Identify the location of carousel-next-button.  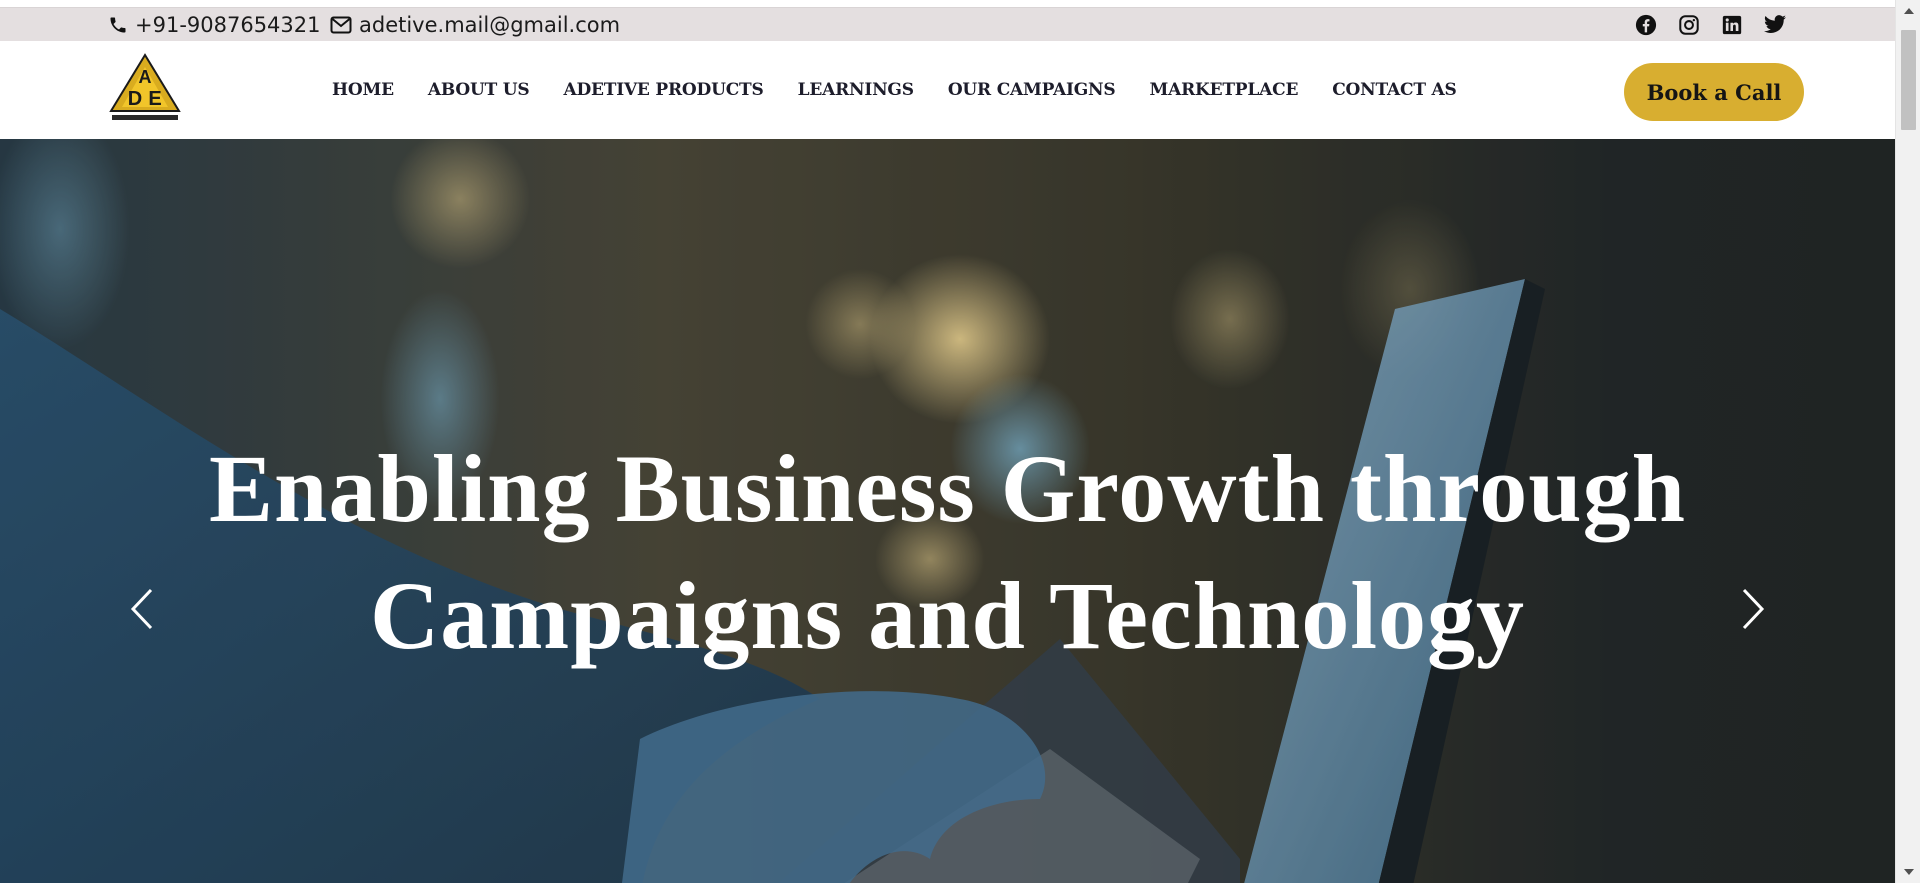
(1753, 609).